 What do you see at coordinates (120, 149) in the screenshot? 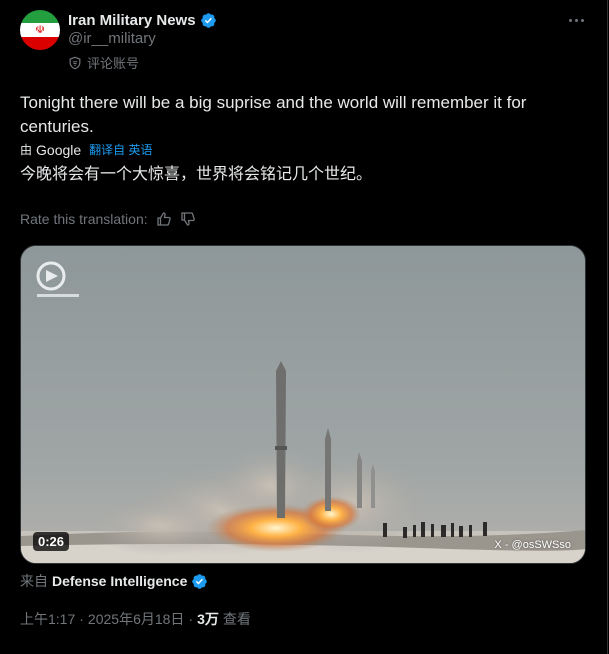
I see `translated-from-link: 翻译自 英语` at bounding box center [120, 149].